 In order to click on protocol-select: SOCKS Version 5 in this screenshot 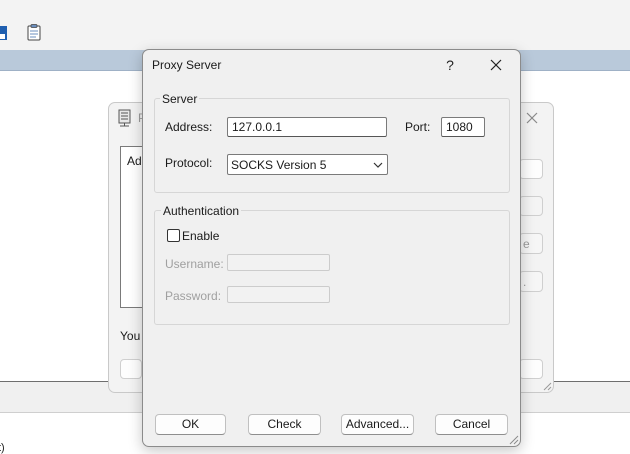, I will do `click(307, 164)`.